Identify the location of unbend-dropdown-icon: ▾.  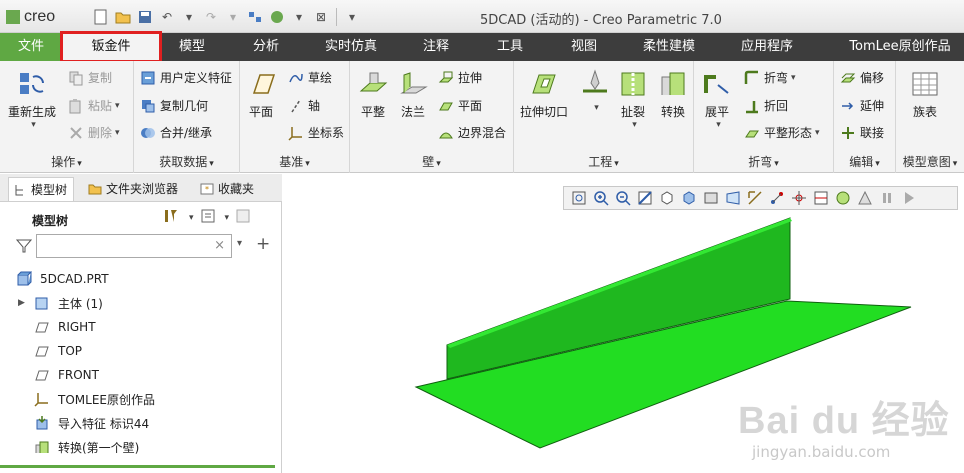
(718, 125).